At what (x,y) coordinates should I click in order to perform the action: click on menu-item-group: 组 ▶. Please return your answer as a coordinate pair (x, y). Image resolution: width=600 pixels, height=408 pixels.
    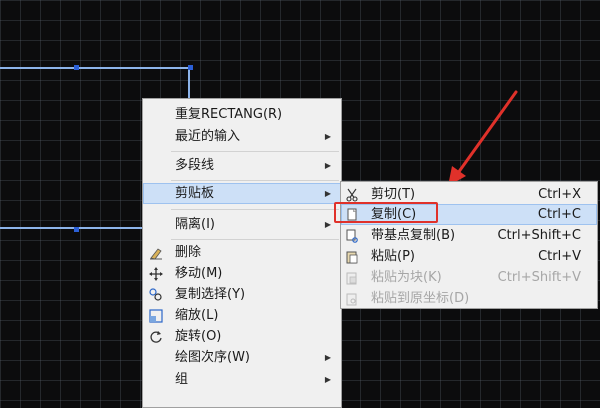
    Looking at the image, I should click on (242, 379).